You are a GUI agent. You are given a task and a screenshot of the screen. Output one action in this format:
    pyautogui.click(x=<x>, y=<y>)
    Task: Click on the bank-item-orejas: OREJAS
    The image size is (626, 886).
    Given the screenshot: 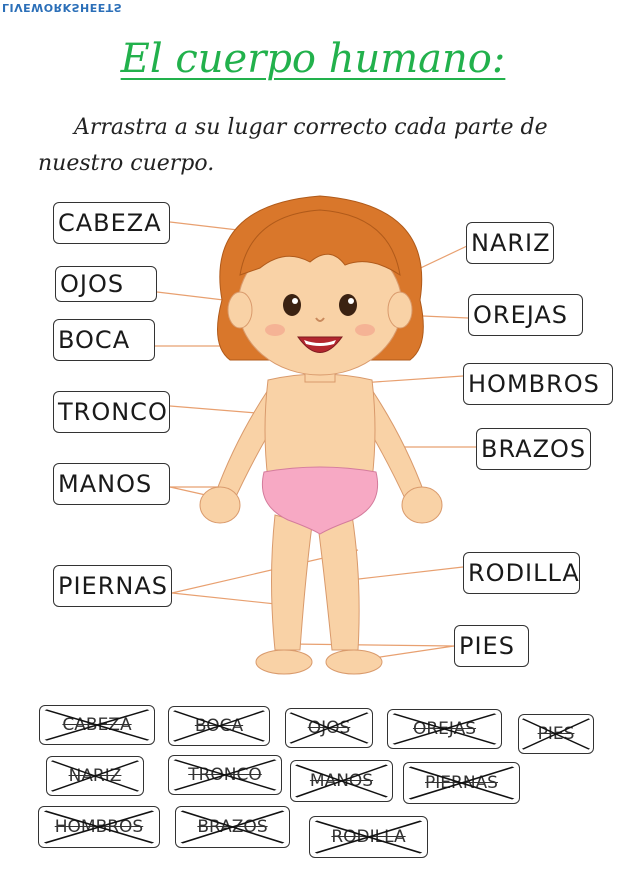 What is the action you would take?
    pyautogui.click(x=444, y=729)
    